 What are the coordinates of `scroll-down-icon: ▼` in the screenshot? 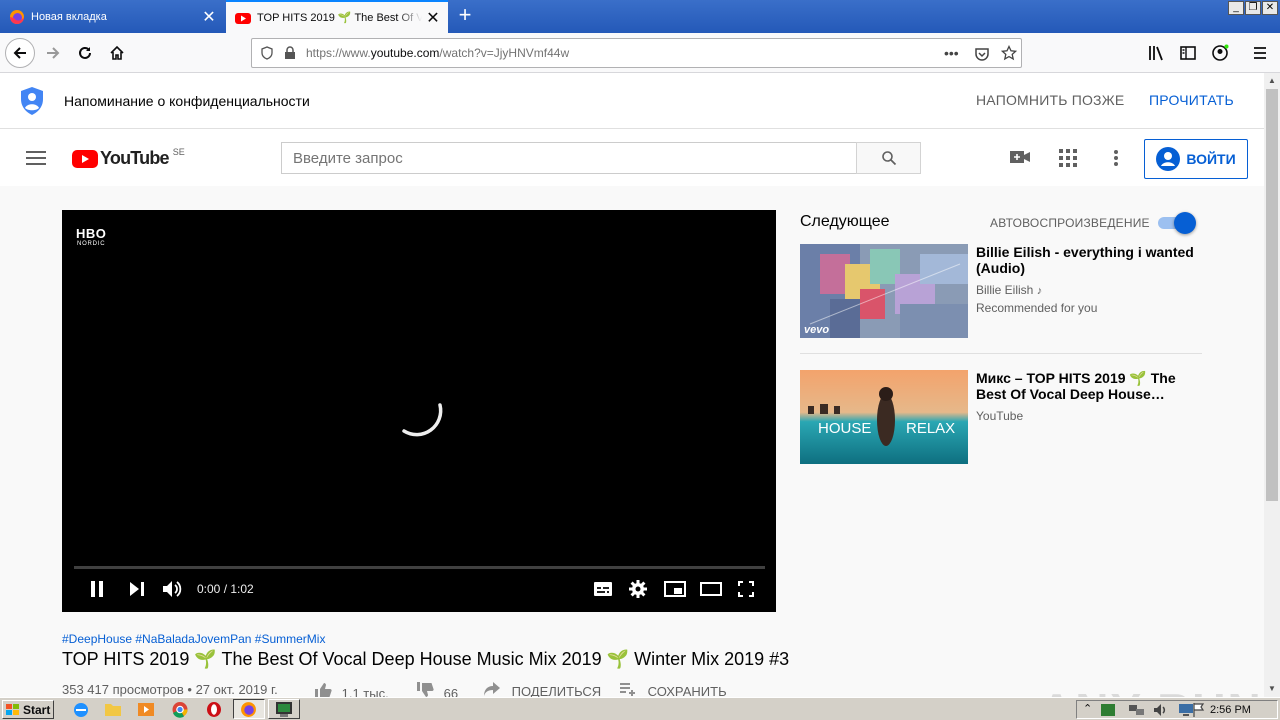 It's located at (1272, 689).